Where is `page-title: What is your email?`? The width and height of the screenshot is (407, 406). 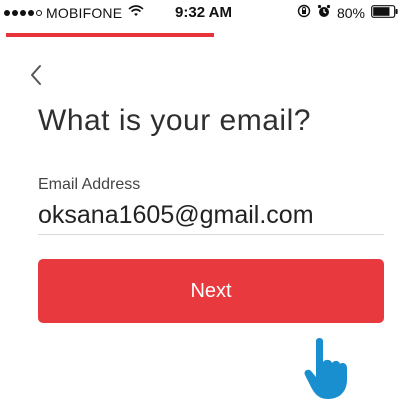
page-title: What is your email? is located at coordinates (174, 120).